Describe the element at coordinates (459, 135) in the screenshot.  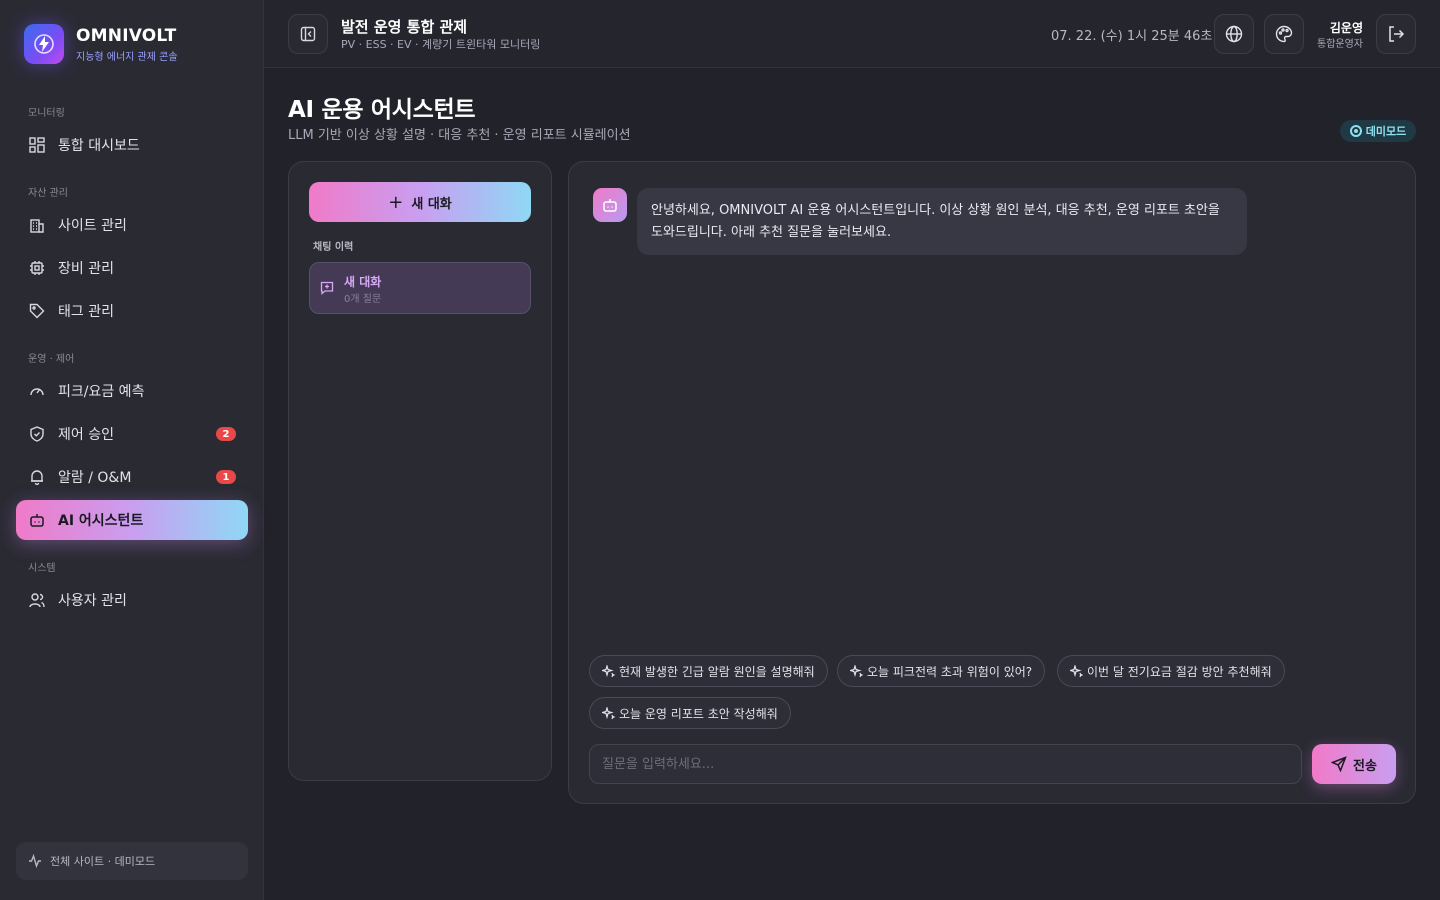
I see `page-subtitle: LLM 기반 이상 상황 설명 · 대응 추천 · 운영 리포트 시뮬레이션` at that location.